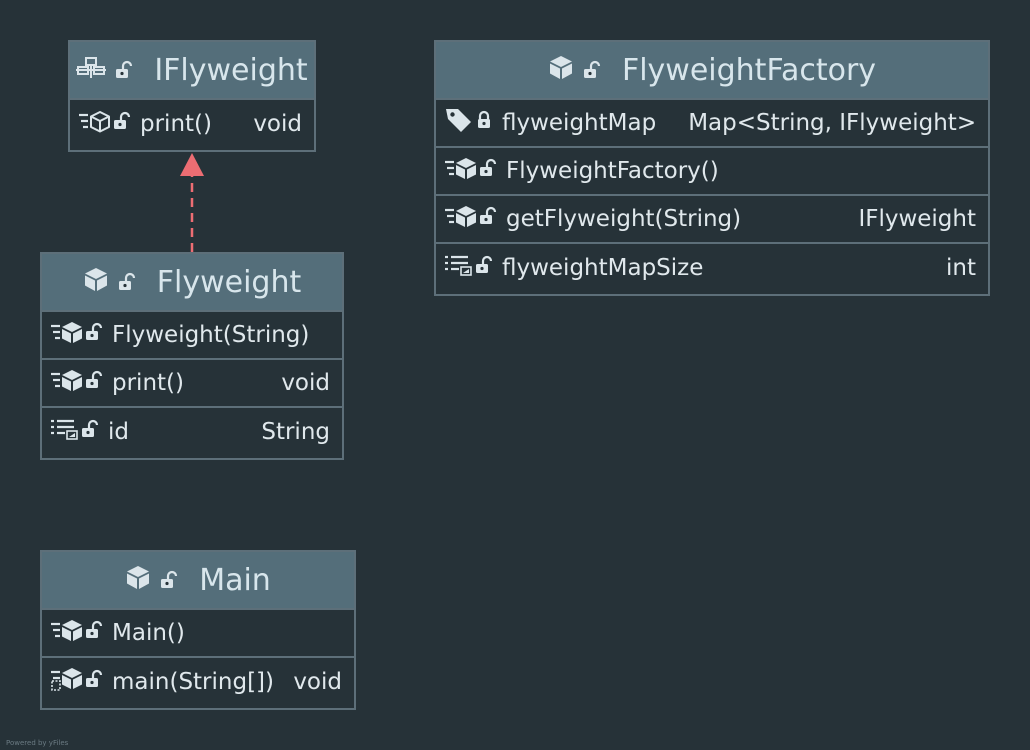 This screenshot has height=750, width=1030. Describe the element at coordinates (148, 633) in the screenshot. I see `member-name: Main()` at that location.